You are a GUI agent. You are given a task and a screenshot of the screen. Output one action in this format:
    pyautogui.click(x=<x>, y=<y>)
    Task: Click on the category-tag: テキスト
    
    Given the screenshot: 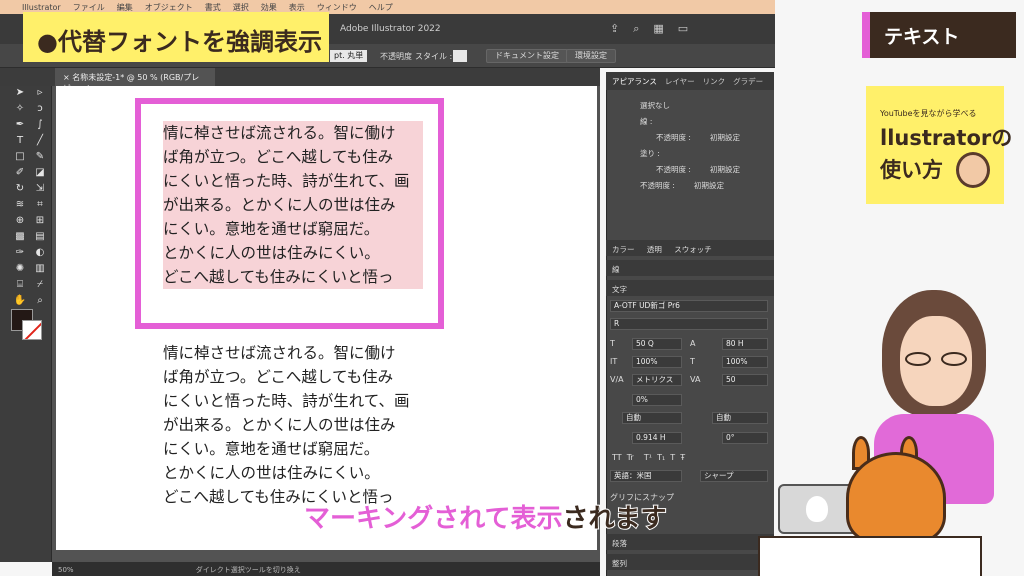 What is the action you would take?
    pyautogui.click(x=939, y=35)
    